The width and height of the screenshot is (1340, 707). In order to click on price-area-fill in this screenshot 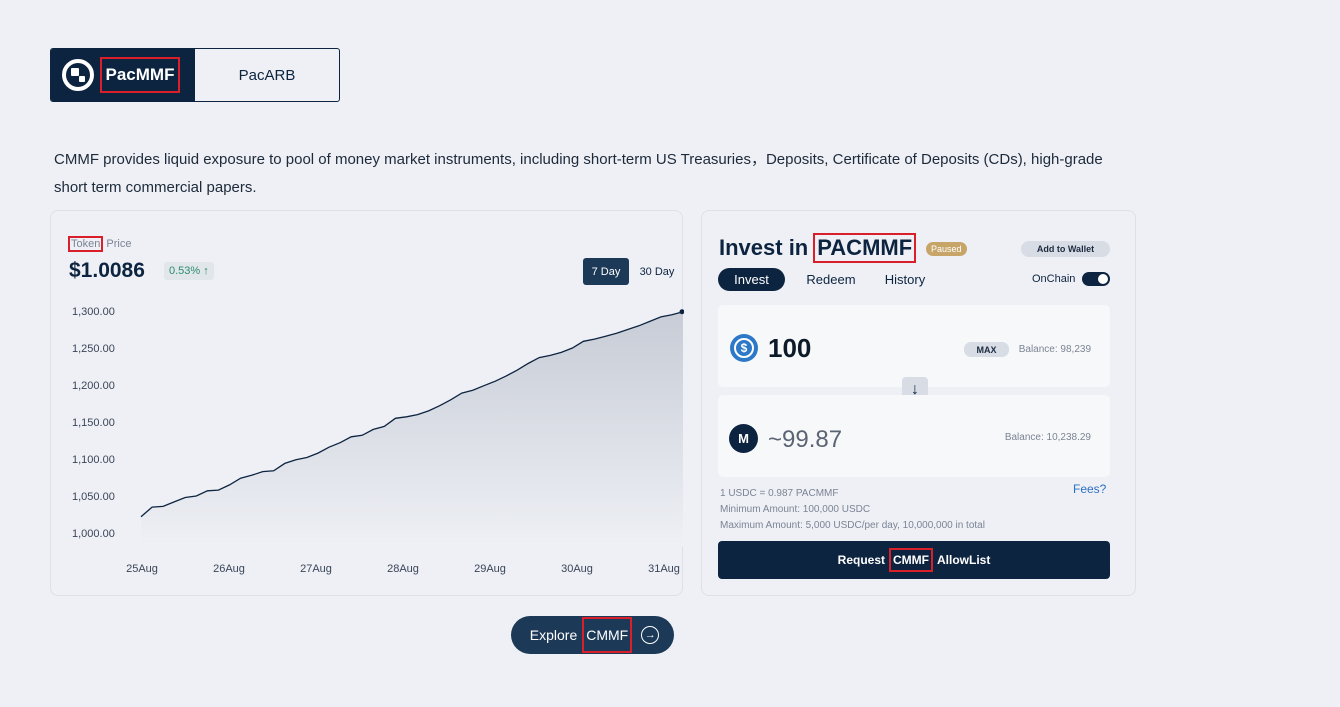, I will do `click(412, 429)`.